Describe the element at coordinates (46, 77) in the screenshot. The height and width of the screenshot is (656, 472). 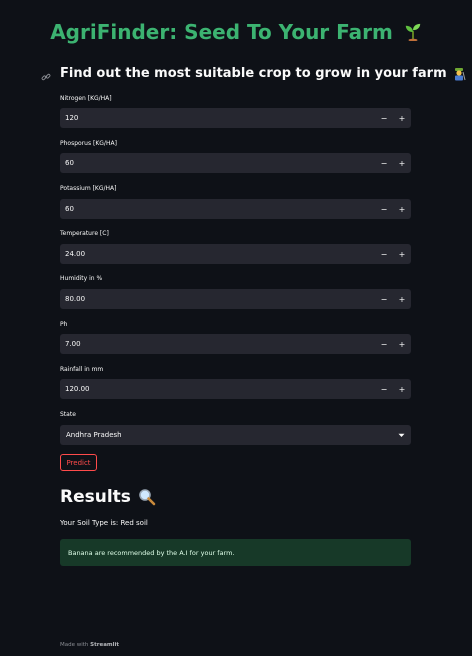
I see `link-icon` at that location.